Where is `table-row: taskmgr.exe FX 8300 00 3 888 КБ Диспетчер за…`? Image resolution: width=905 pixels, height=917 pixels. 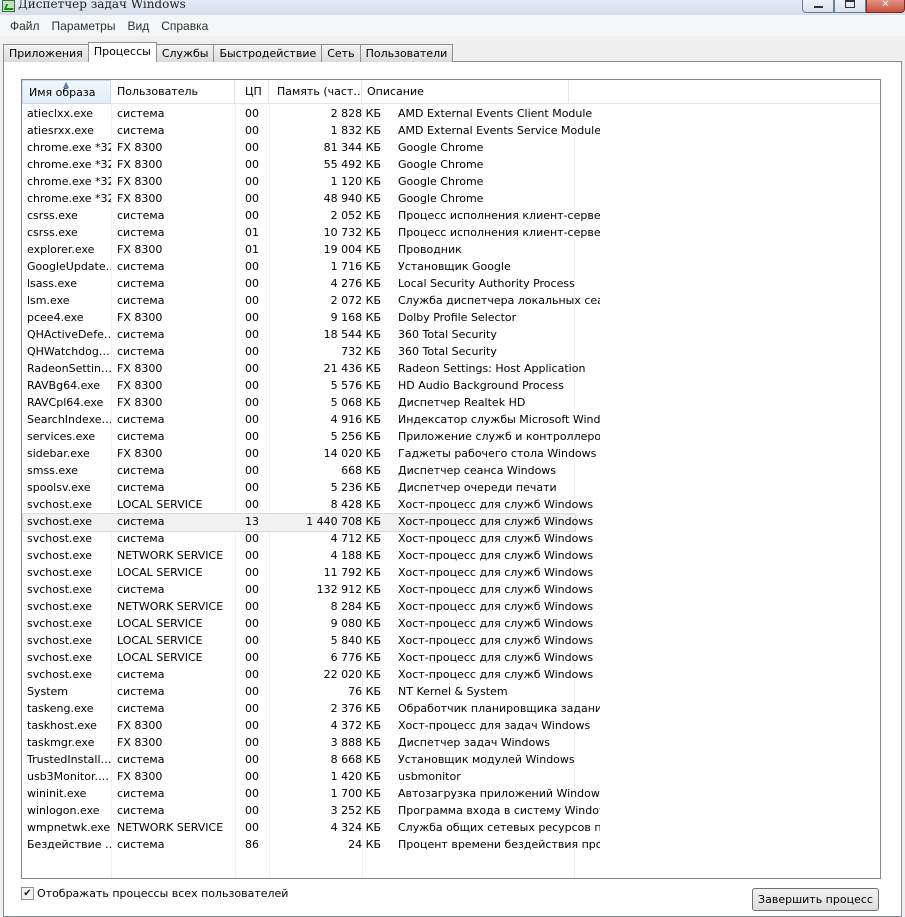 table-row: taskmgr.exe FX 8300 00 3 888 КБ Диспетчер за… is located at coordinates (451, 742).